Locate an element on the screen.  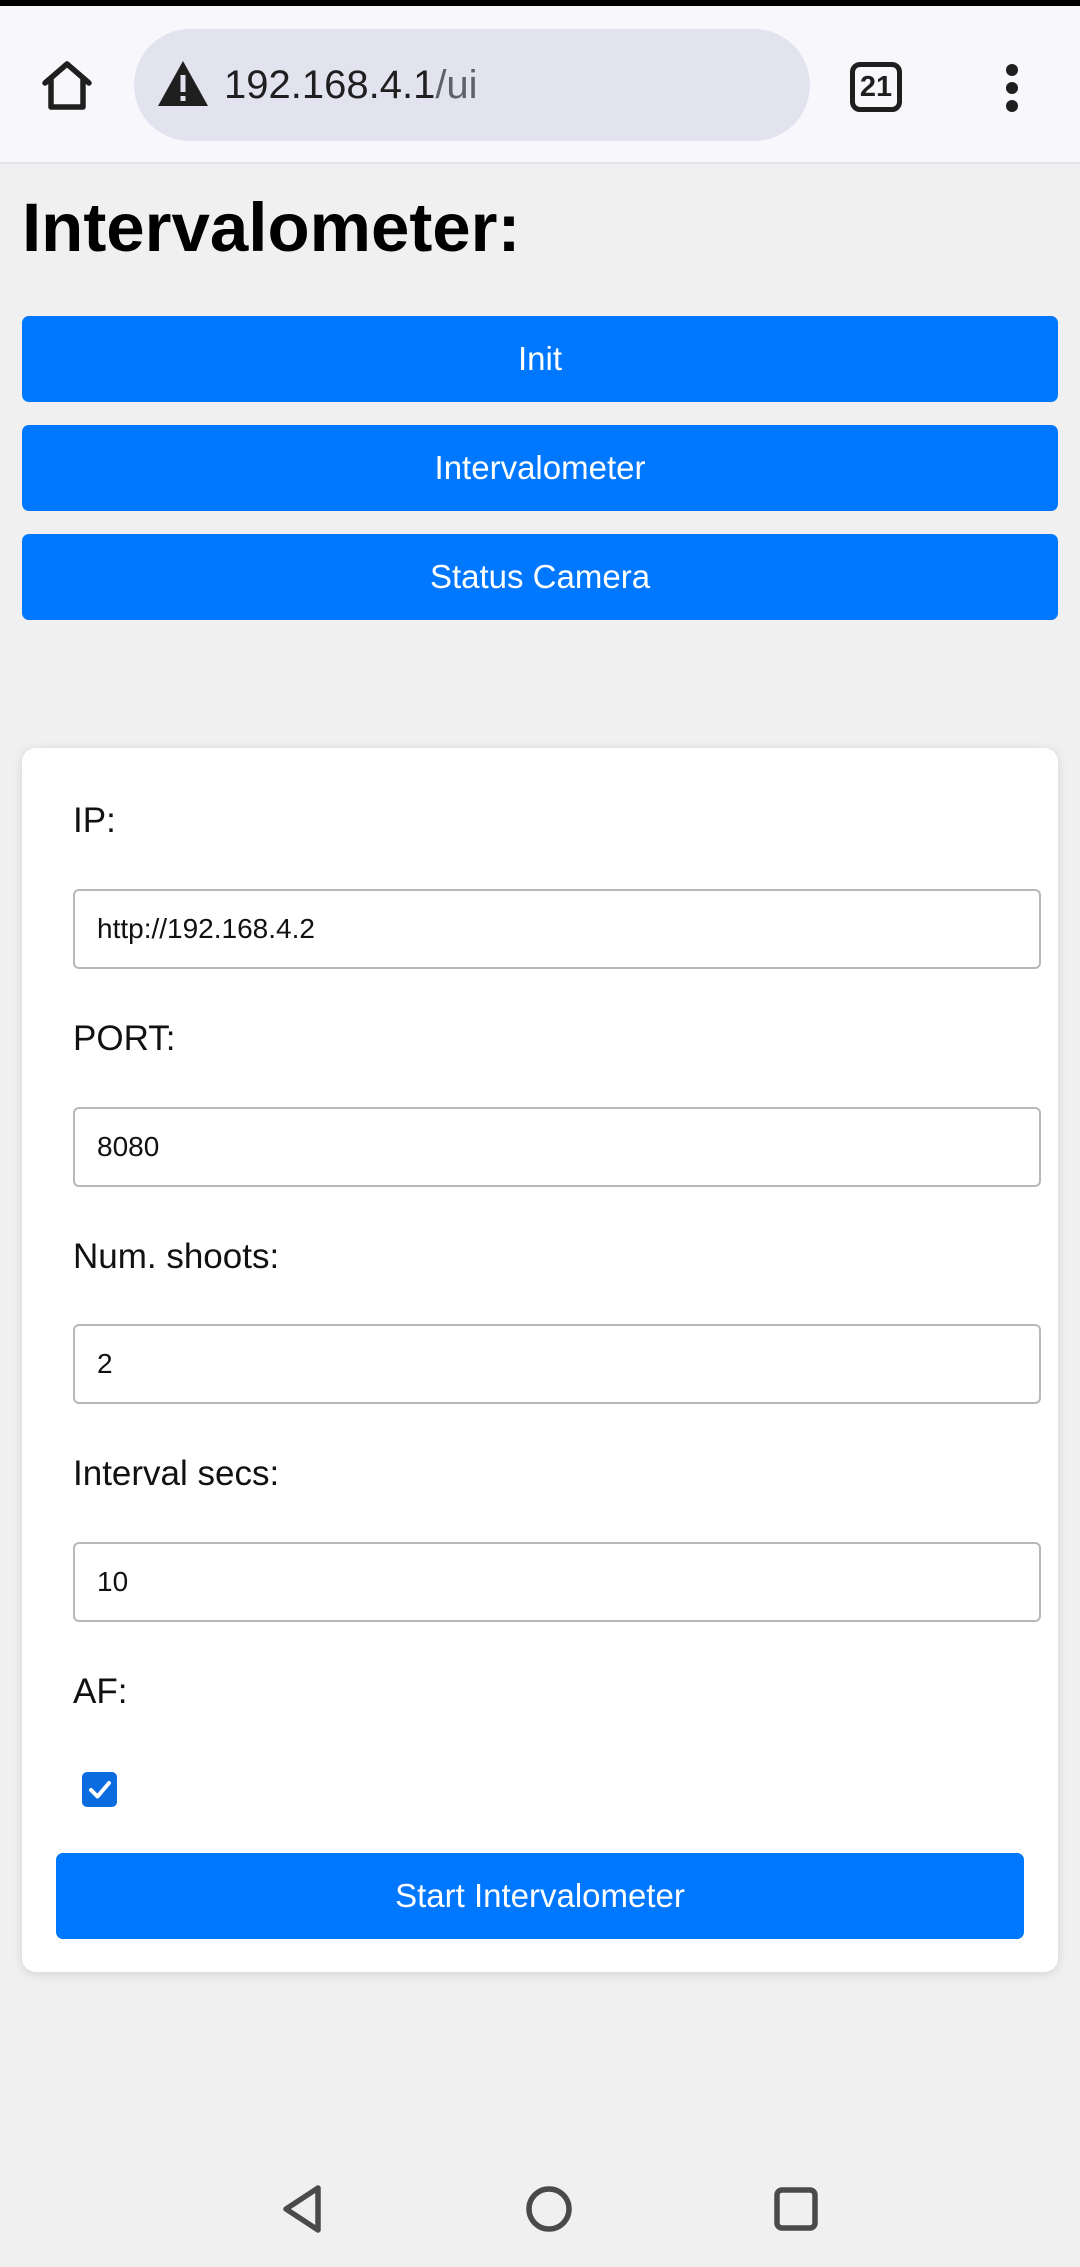
home-icon is located at coordinates (67, 85).